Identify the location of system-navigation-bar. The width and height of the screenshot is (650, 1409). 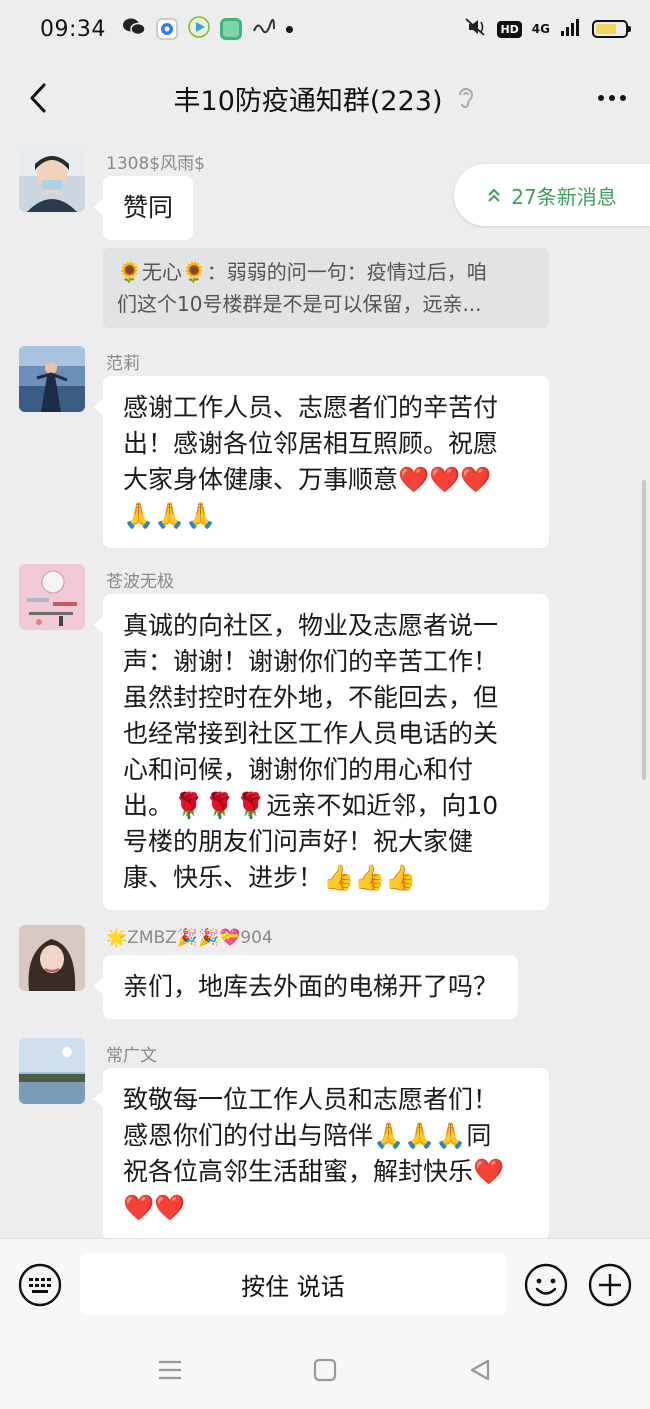
(325, 1369).